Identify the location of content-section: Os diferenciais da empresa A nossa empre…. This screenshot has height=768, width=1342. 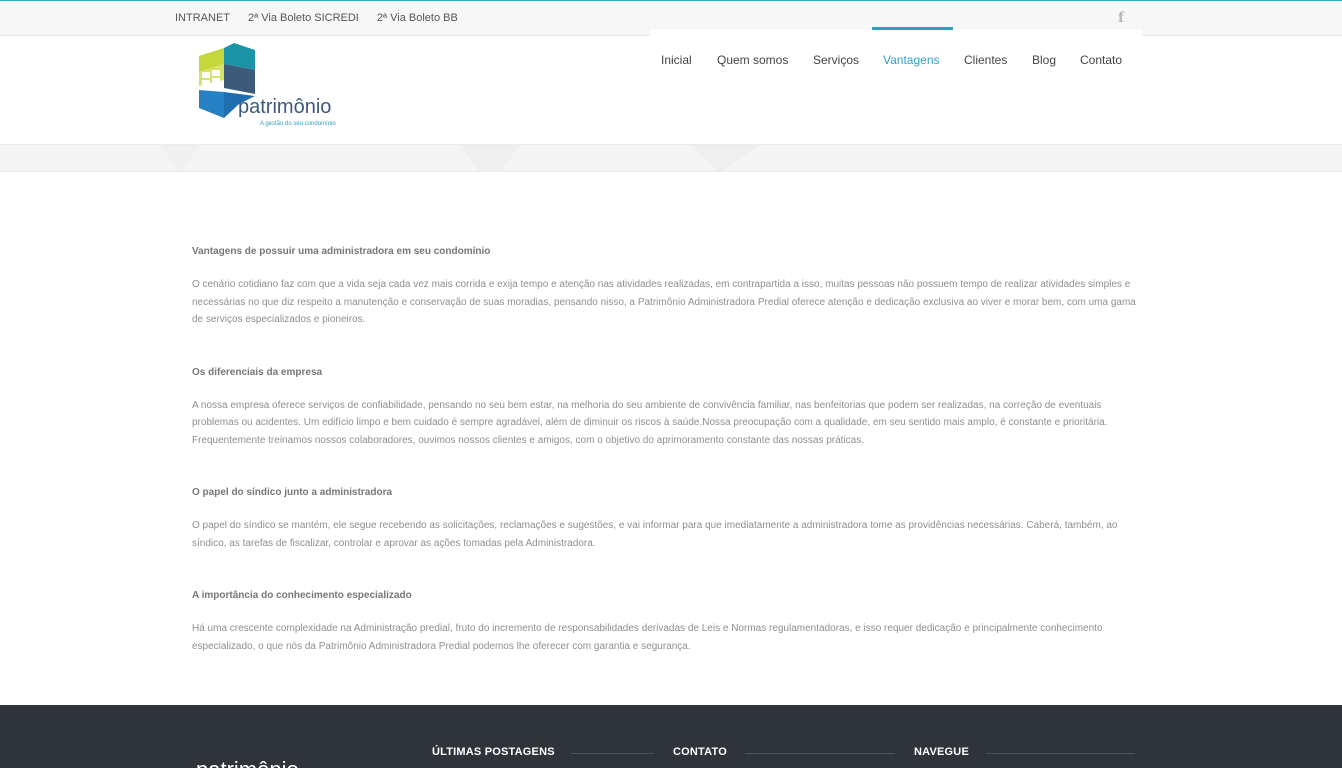
(668, 408).